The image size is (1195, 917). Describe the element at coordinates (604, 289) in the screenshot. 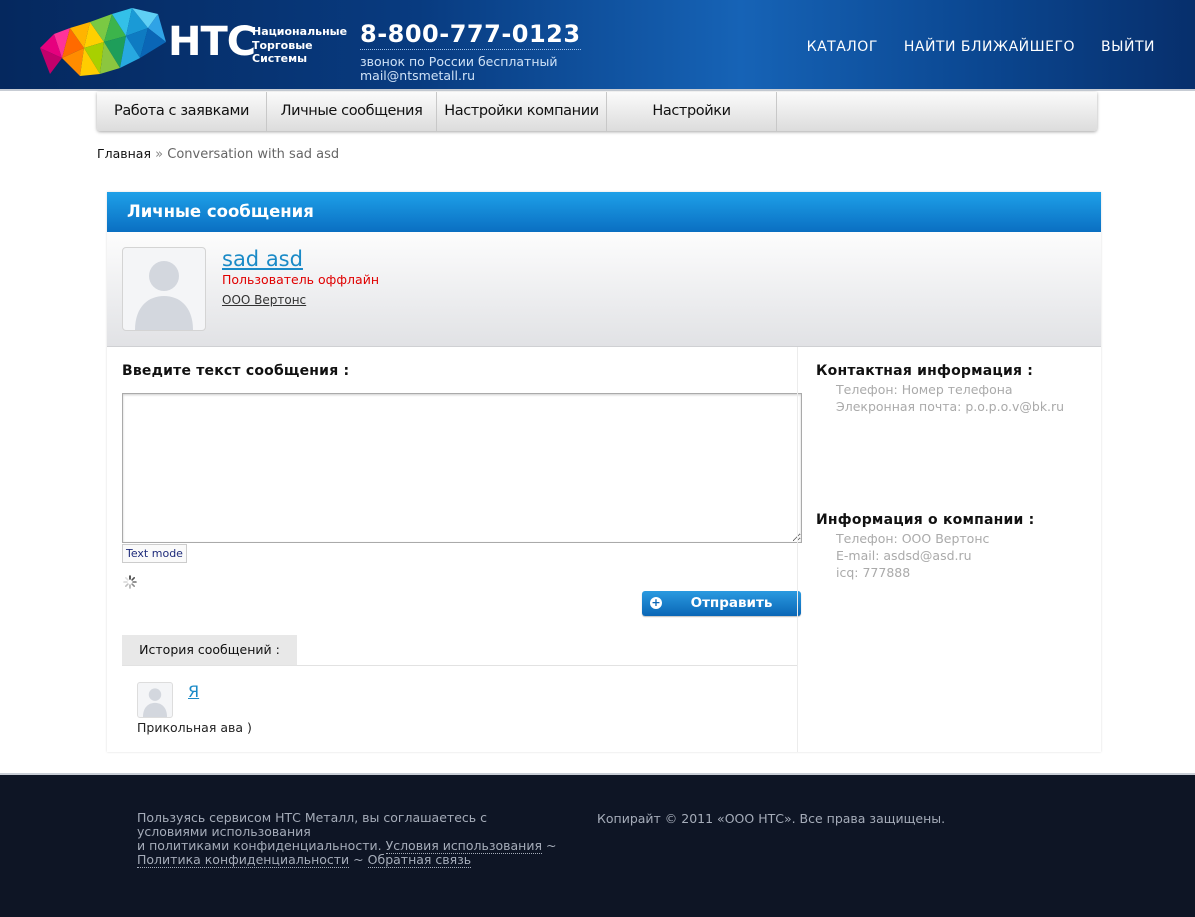

I see `profile-card: sad asd Пользователь оффлайн ООО Вертонс` at that location.